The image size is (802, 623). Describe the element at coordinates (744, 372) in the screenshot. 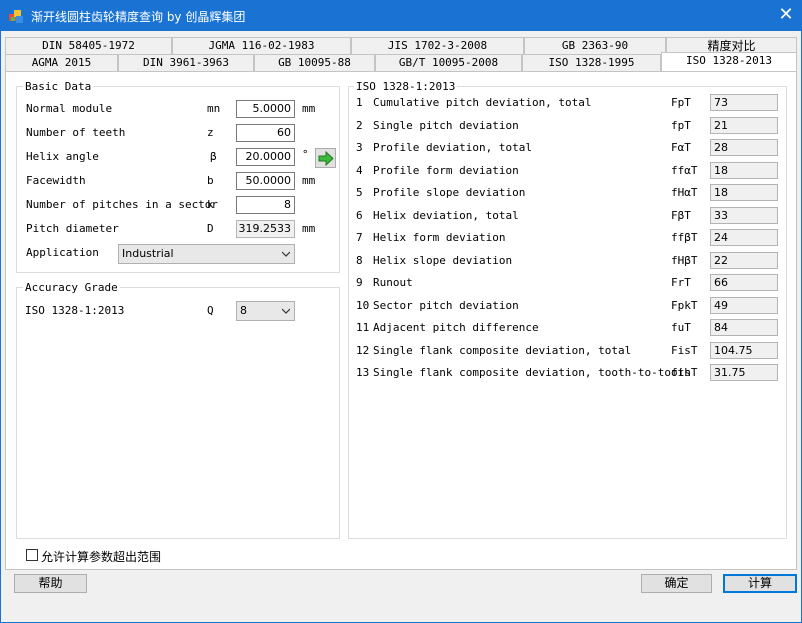

I see `result-value: 31.75` at that location.